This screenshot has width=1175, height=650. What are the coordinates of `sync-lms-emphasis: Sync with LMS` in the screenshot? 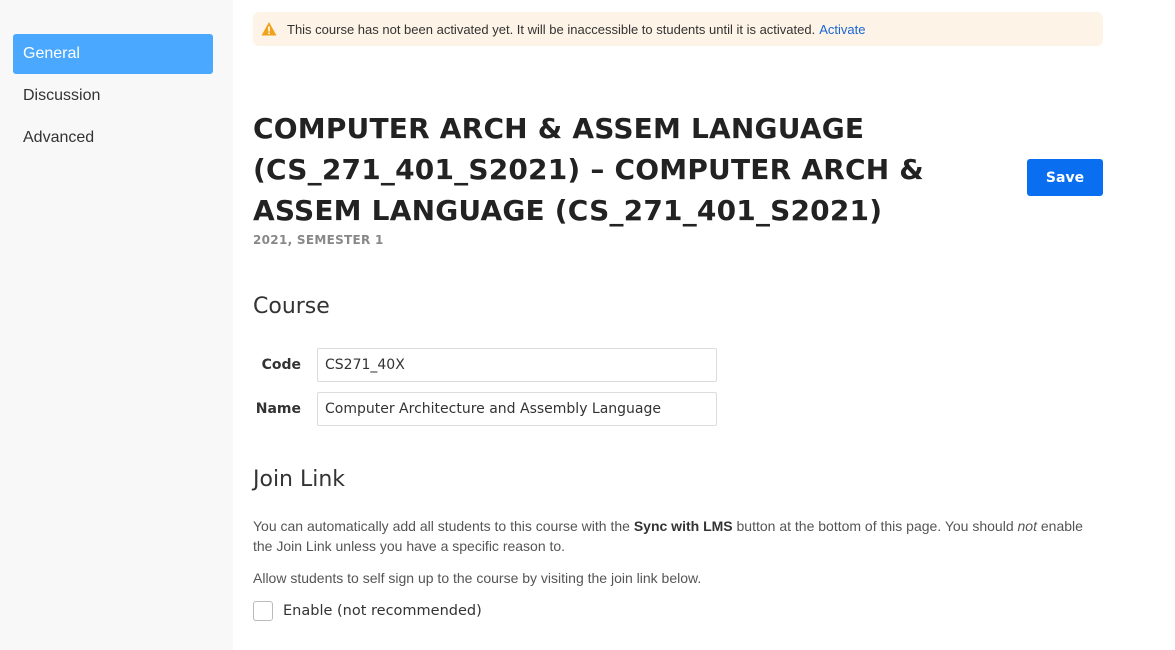 It's located at (683, 526).